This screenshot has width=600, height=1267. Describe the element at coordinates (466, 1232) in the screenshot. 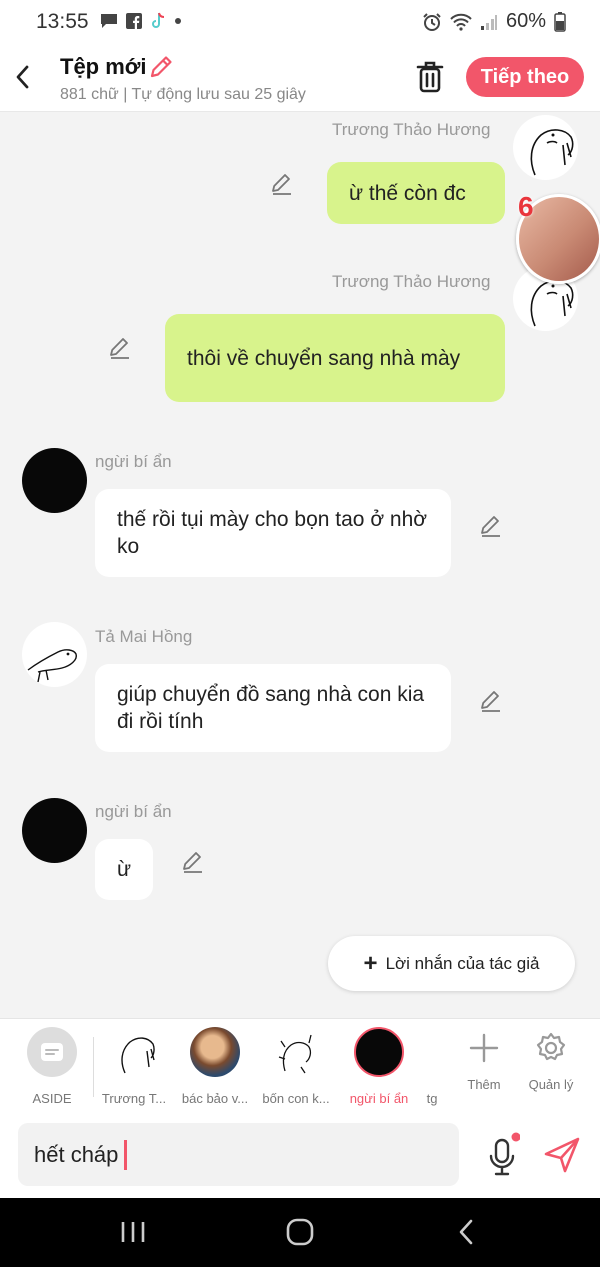

I see `nav-back-icon` at that location.